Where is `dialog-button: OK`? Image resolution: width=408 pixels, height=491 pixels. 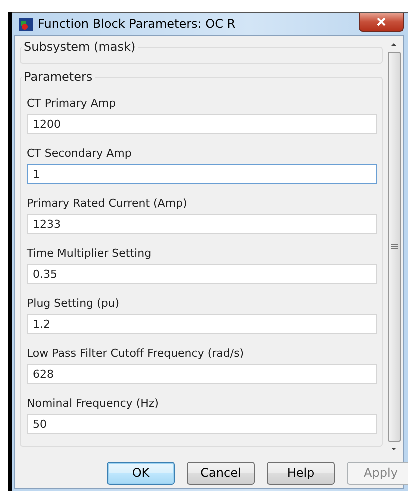
dialog-button: OK is located at coordinates (141, 473).